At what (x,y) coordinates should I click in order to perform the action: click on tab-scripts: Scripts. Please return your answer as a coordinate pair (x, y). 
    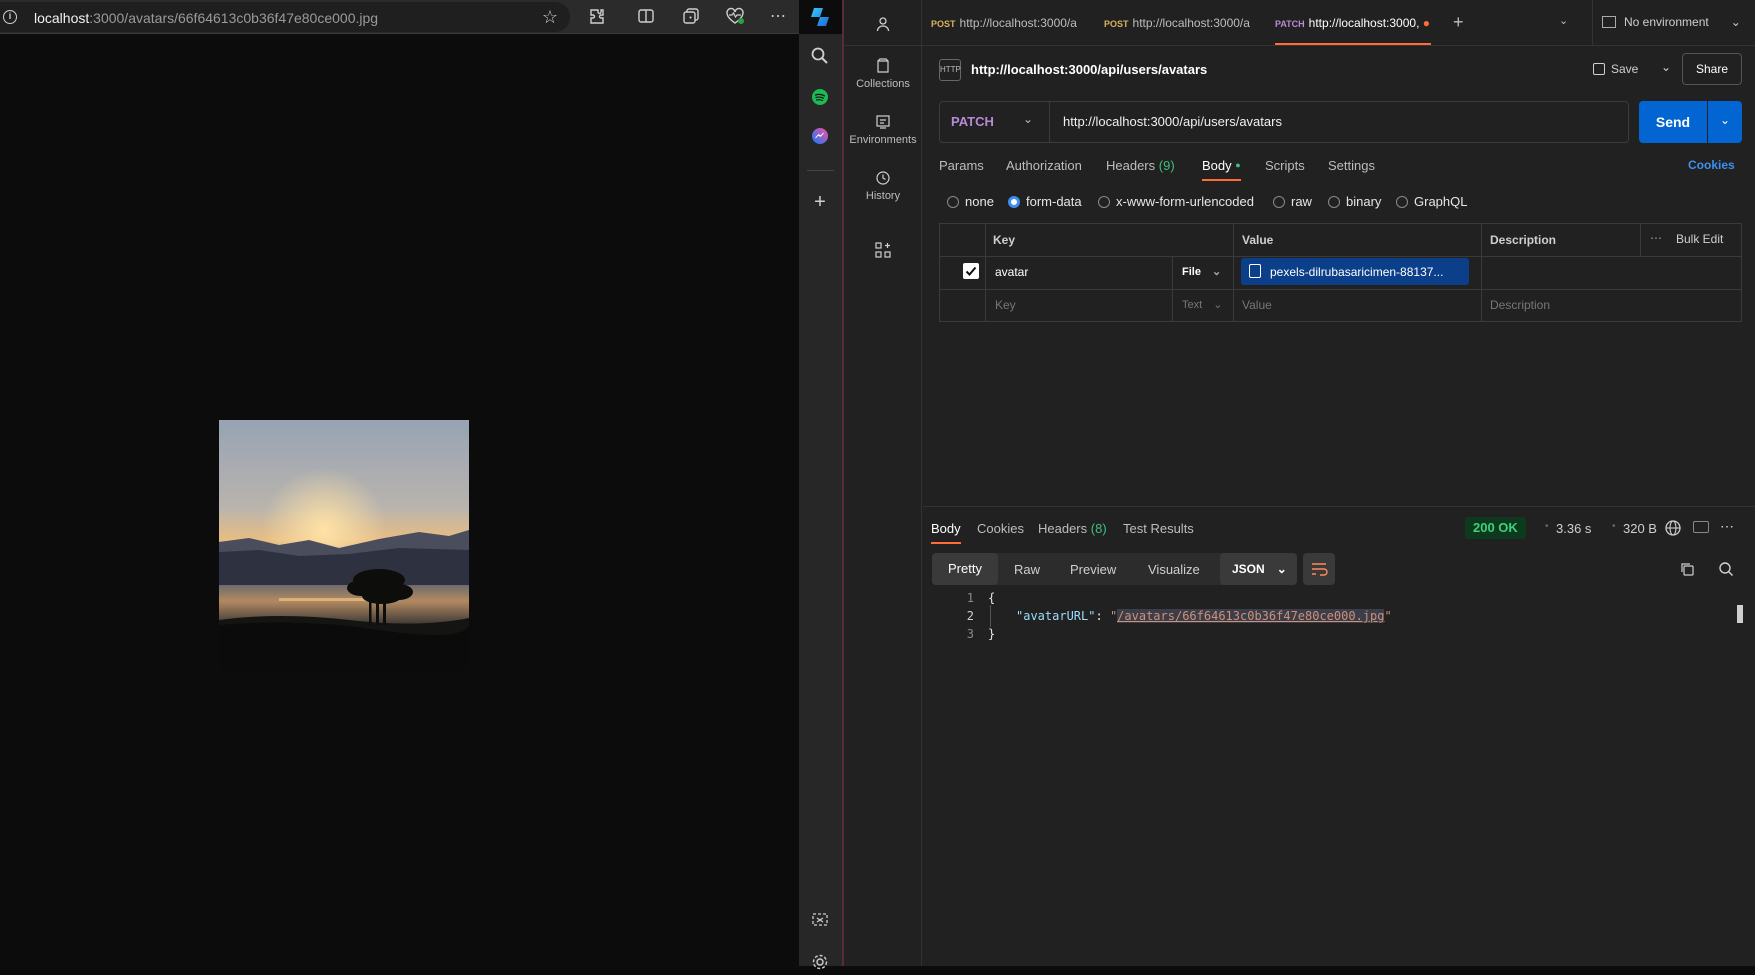
    Looking at the image, I should click on (1285, 165).